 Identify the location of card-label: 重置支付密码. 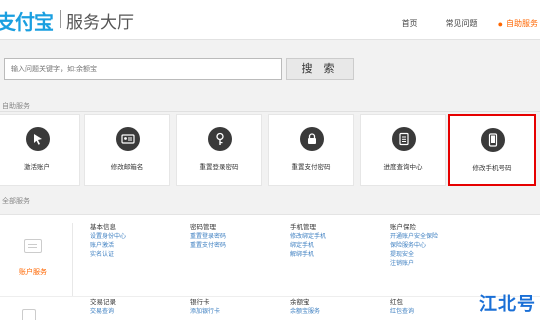
(311, 167).